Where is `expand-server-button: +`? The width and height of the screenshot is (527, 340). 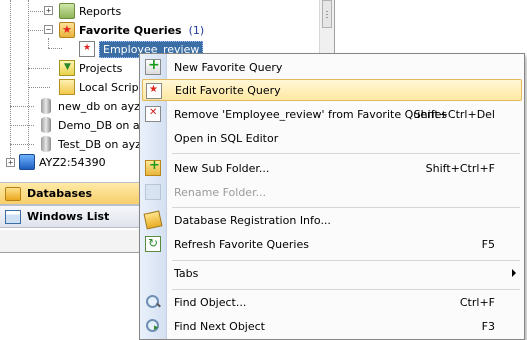 expand-server-button: + is located at coordinates (10, 162).